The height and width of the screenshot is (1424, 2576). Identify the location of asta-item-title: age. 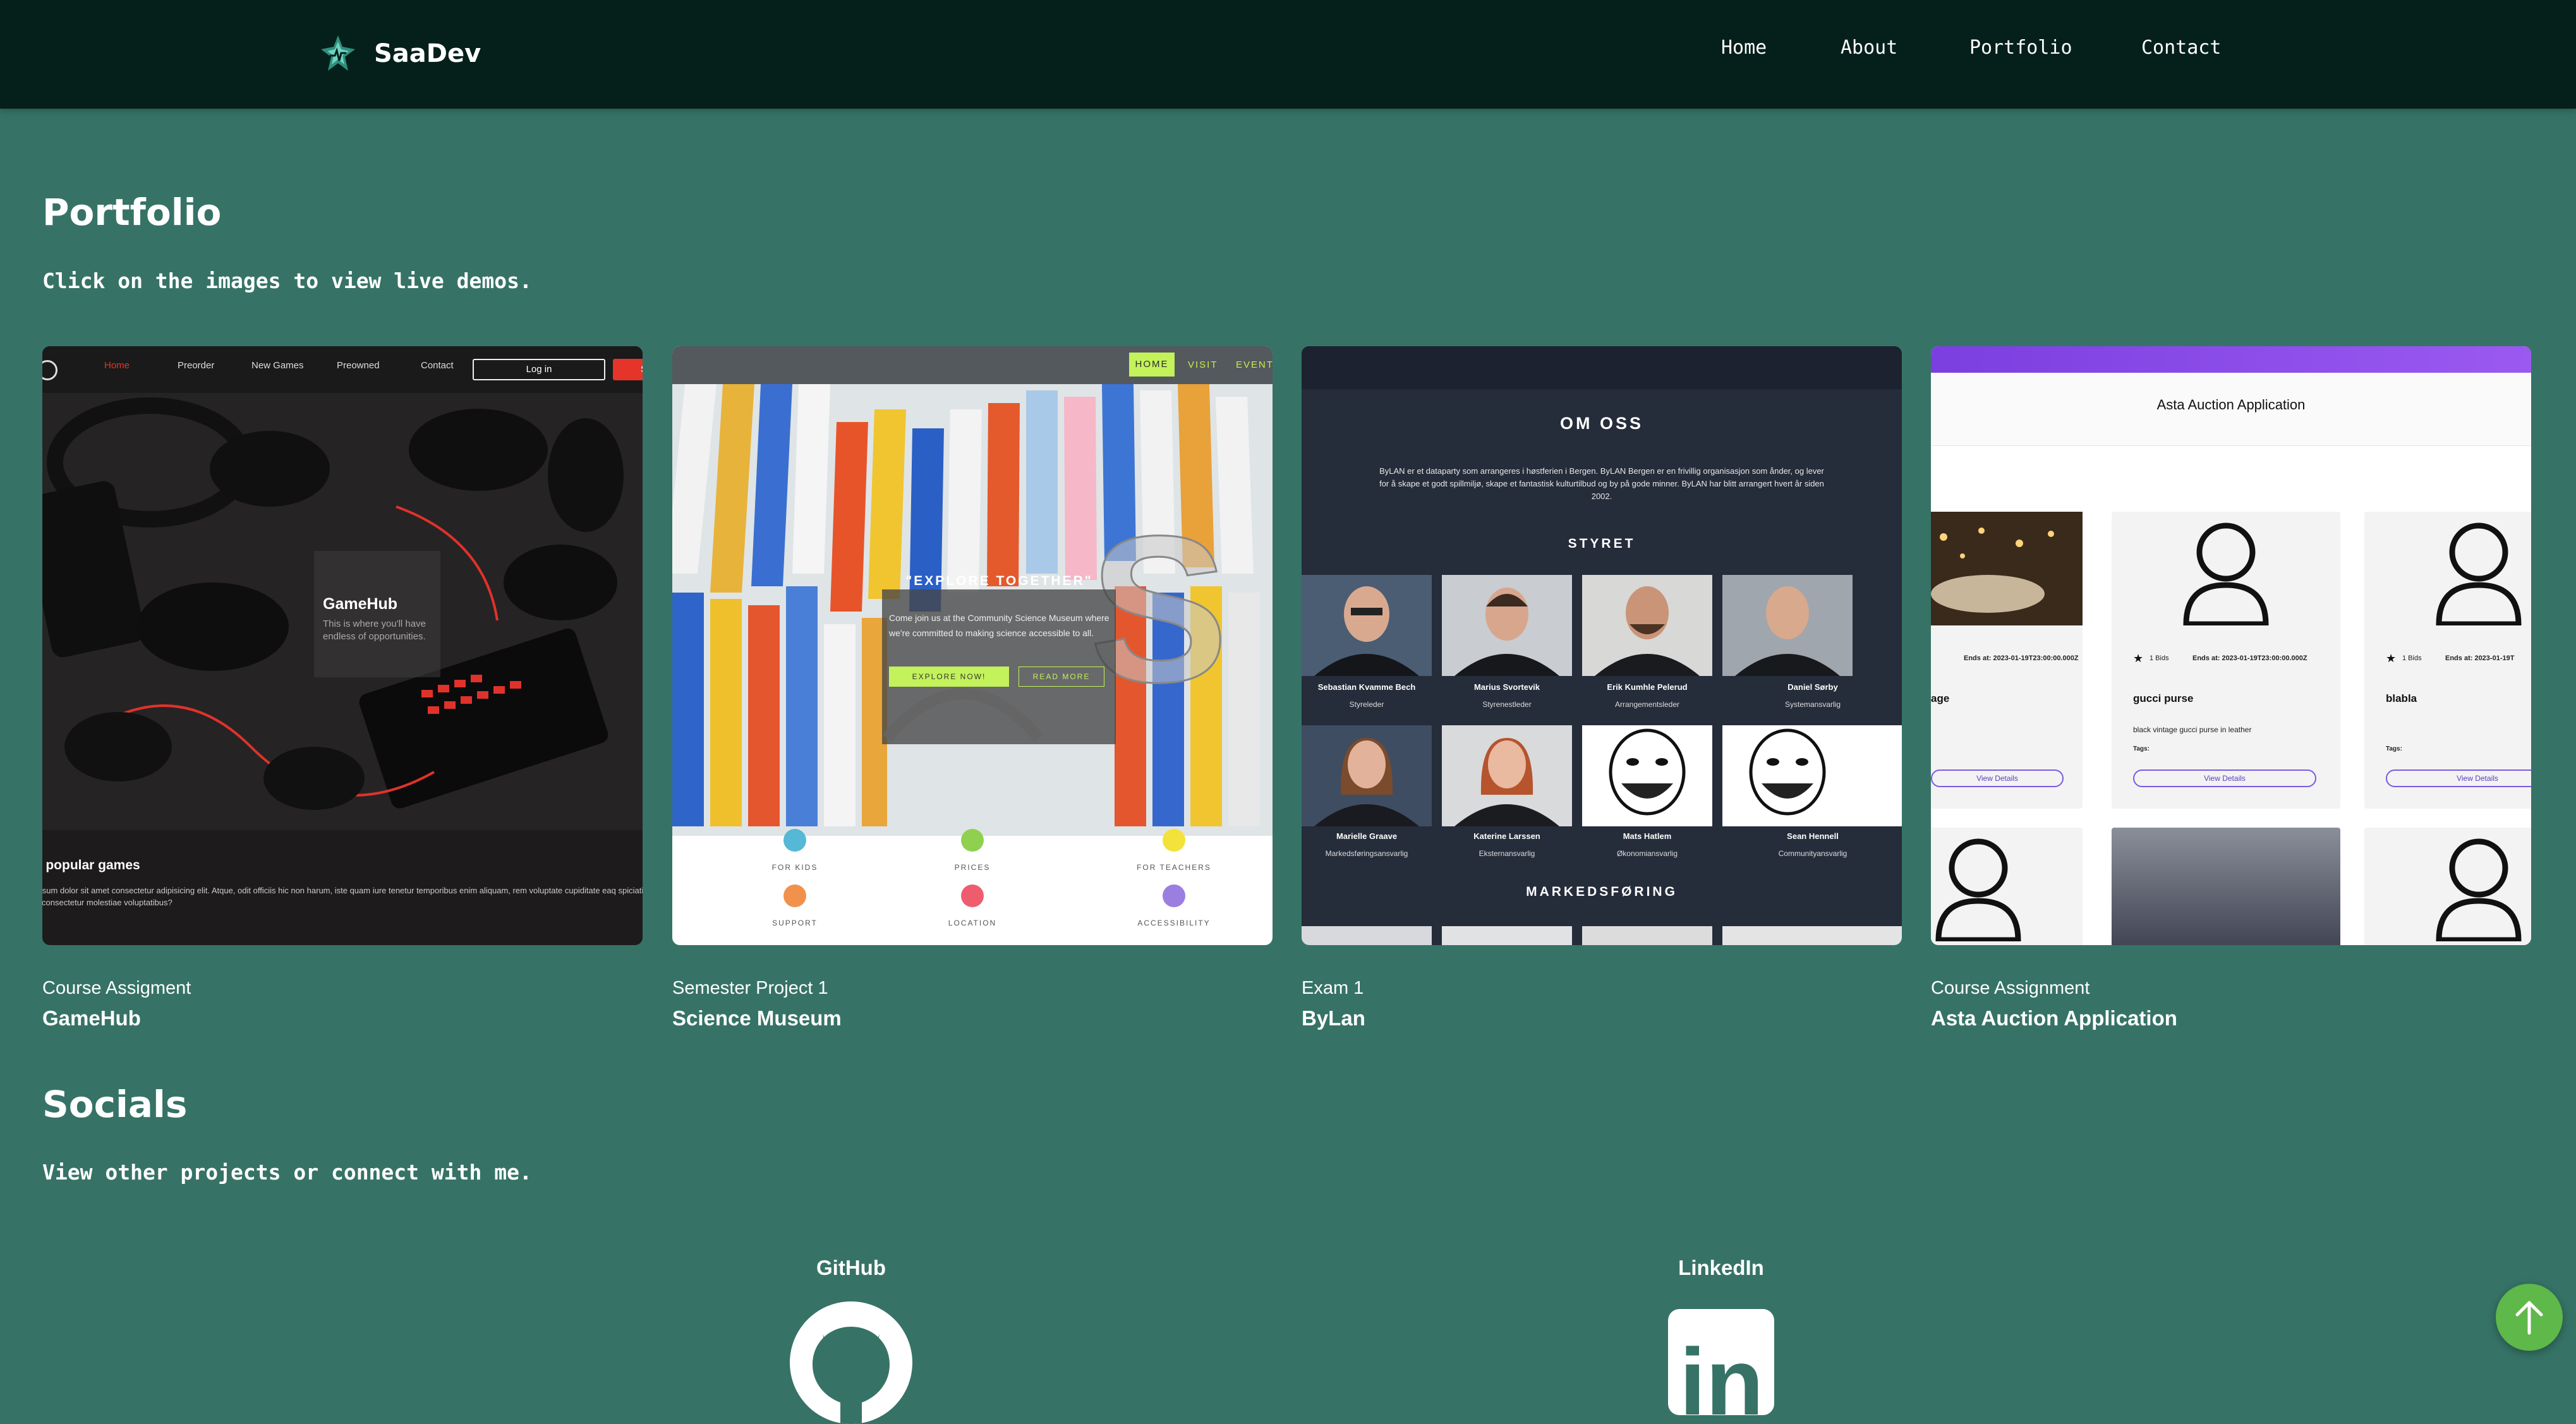
(1940, 698).